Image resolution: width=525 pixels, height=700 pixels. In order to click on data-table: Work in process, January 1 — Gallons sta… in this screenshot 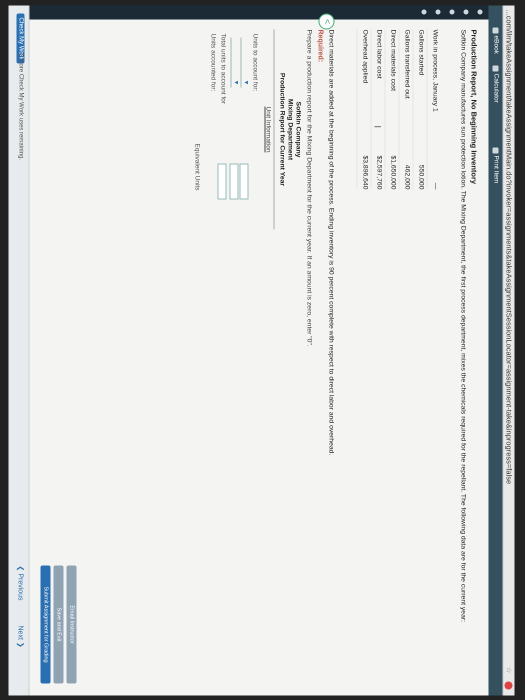, I will do `click(398, 109)`.